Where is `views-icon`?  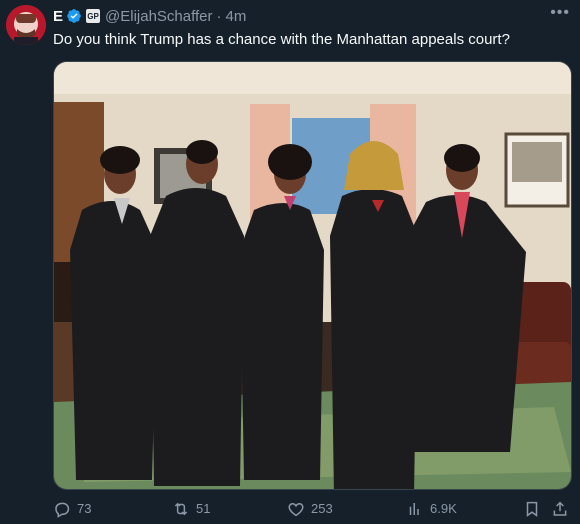
views-icon is located at coordinates (414, 509).